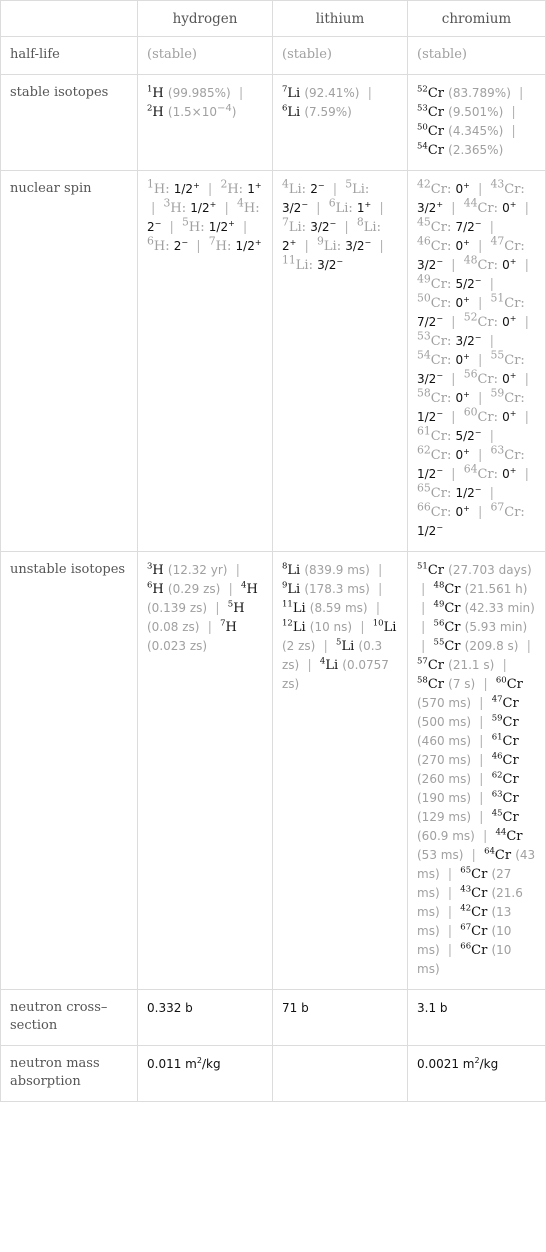  Describe the element at coordinates (155, 92) in the screenshot. I see `isotope-symbol: 1H` at that location.